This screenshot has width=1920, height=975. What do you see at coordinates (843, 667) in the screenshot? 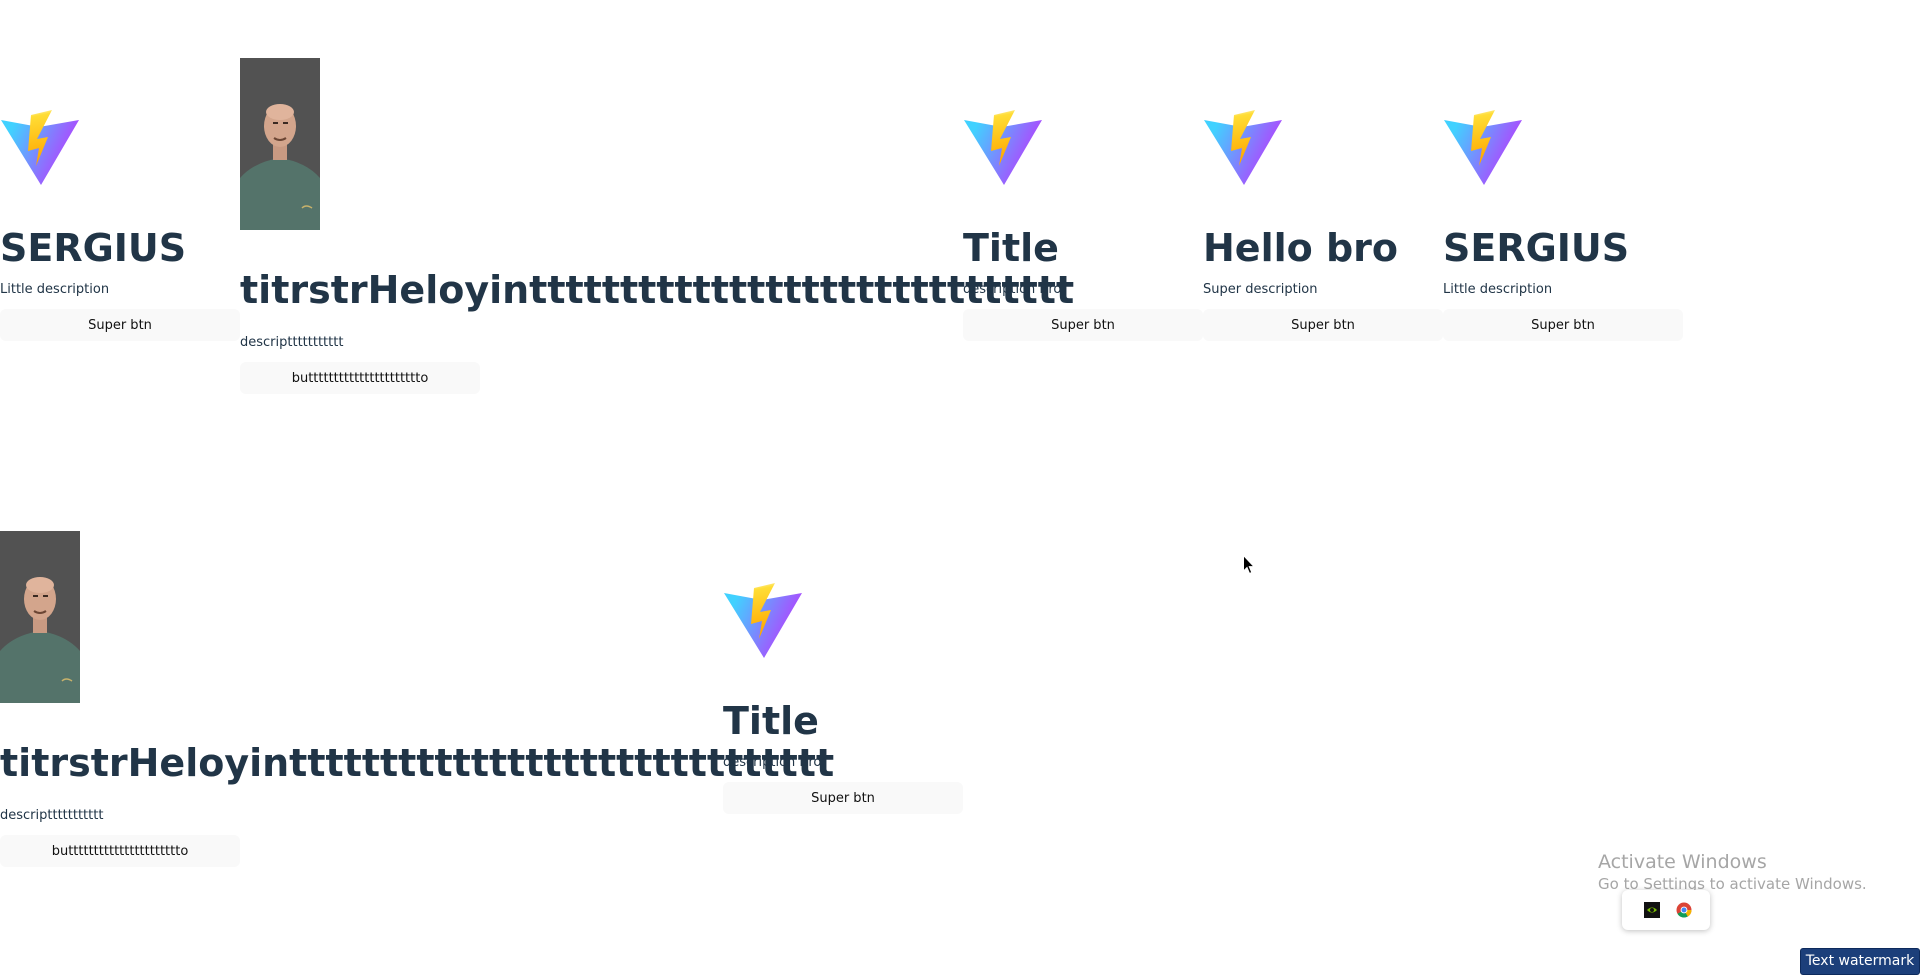
I see `card-7: Title description Bro Super btn` at bounding box center [843, 667].